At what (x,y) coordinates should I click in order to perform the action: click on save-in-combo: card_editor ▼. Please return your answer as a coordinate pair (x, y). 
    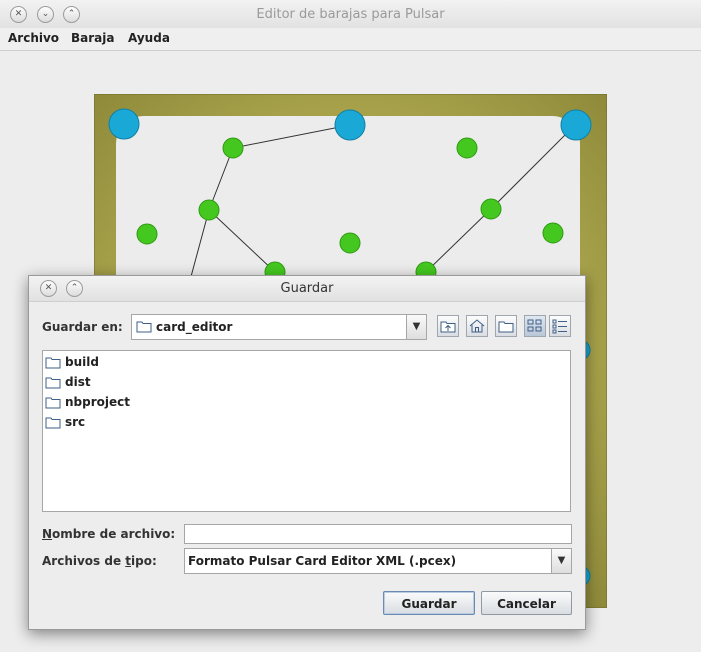
    Looking at the image, I should click on (279, 327).